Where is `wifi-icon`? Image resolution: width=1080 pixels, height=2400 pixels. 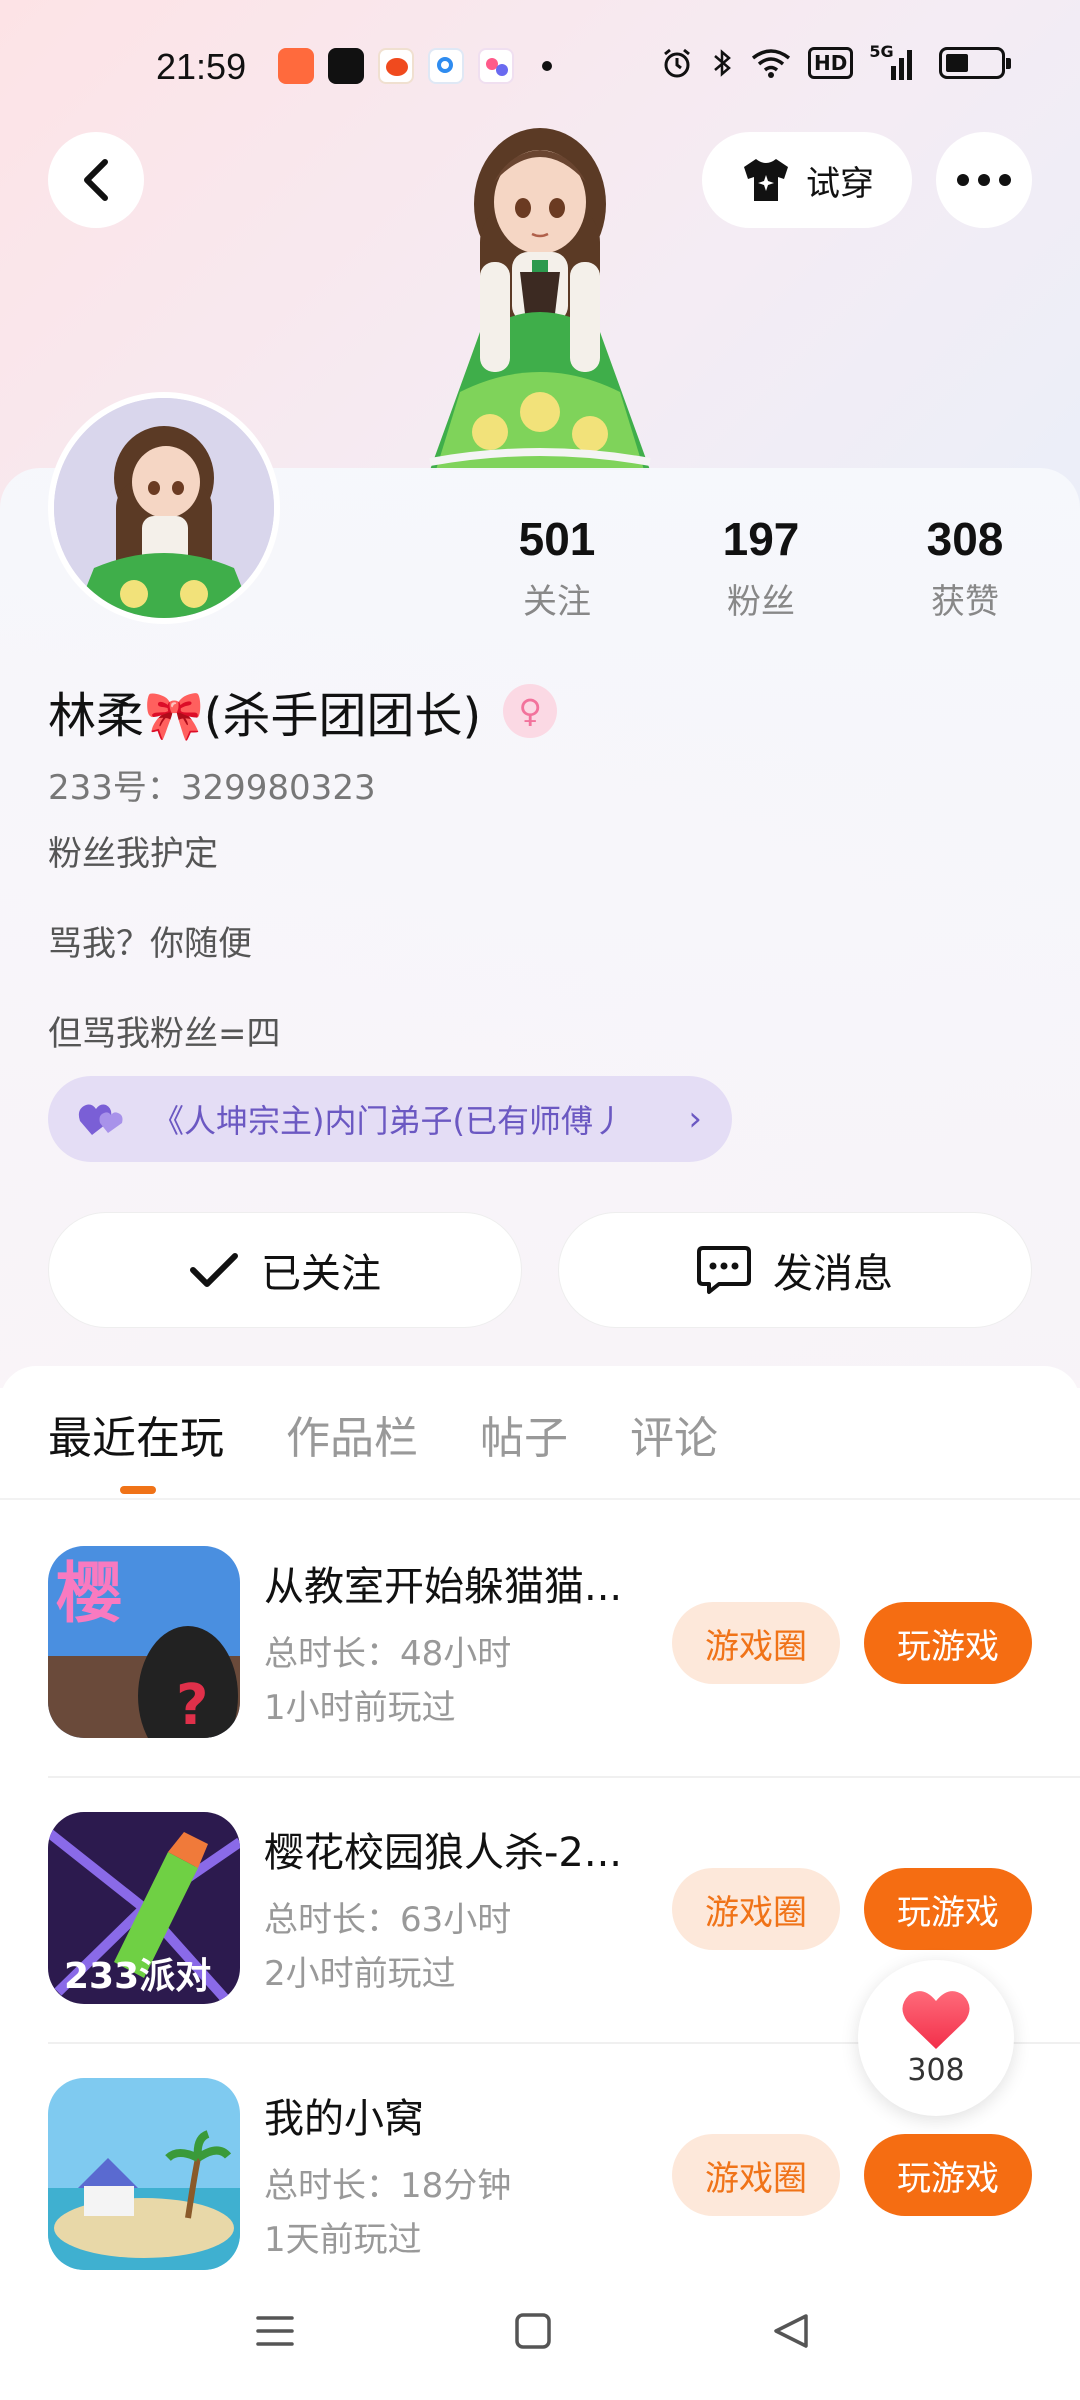 wifi-icon is located at coordinates (771, 63).